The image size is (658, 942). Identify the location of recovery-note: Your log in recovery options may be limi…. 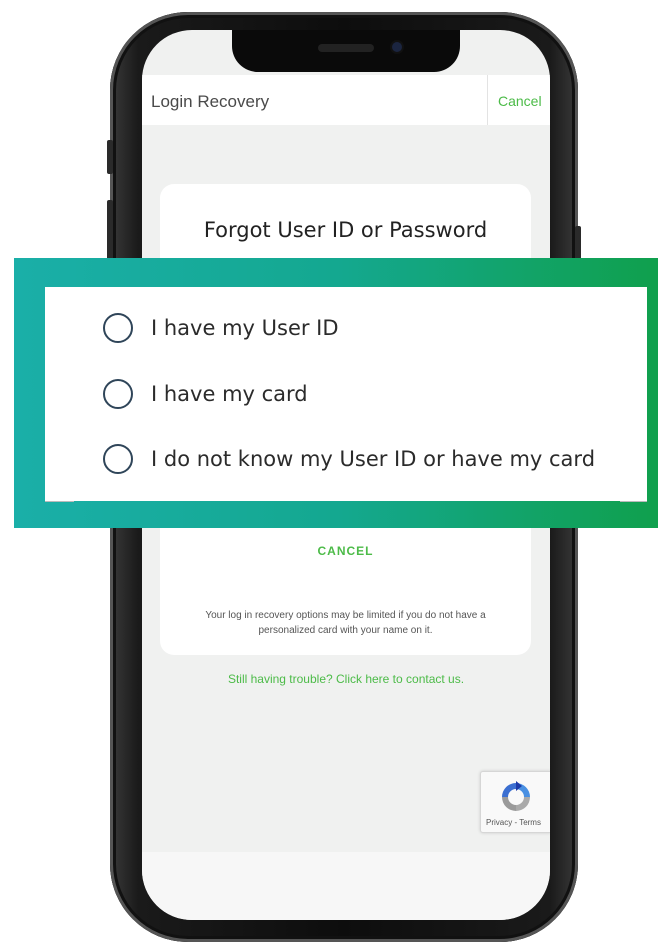
(345, 623).